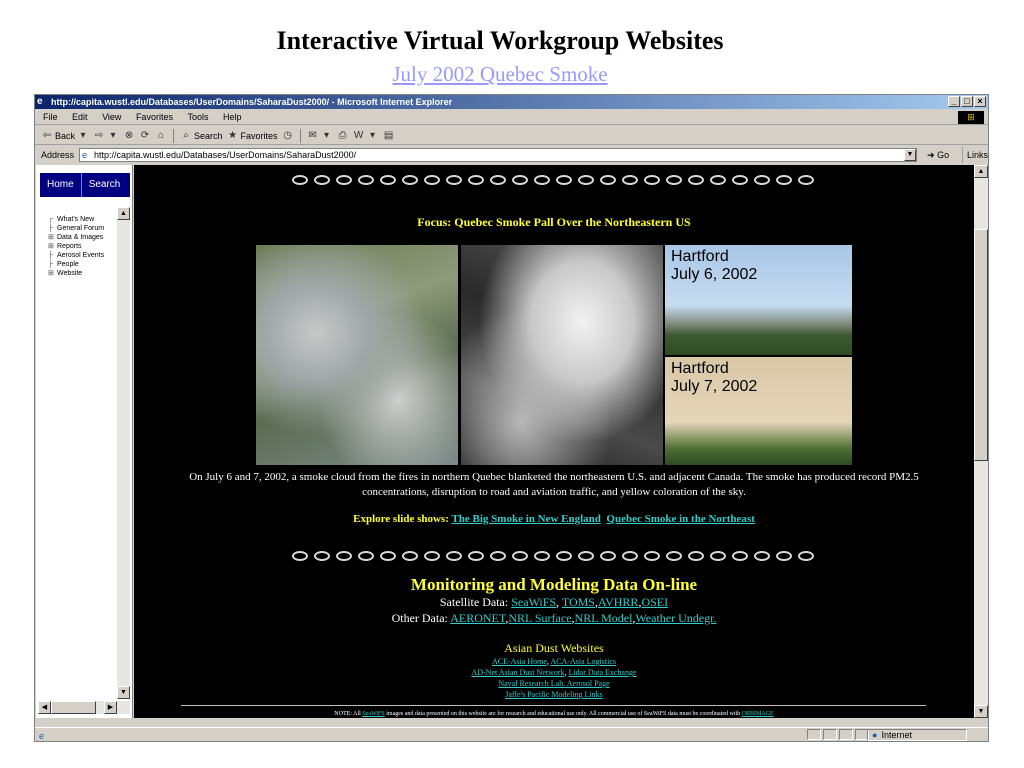 Image resolution: width=1024 pixels, height=768 pixels. Describe the element at coordinates (875, 735) in the screenshot. I see `globe-icon: ●` at that location.